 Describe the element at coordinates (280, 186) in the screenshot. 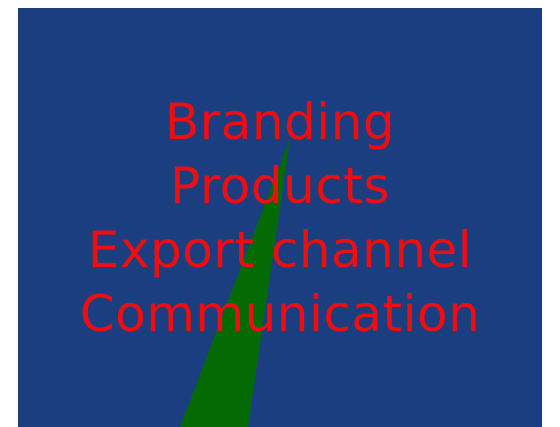

I see `word-products: Products` at that location.